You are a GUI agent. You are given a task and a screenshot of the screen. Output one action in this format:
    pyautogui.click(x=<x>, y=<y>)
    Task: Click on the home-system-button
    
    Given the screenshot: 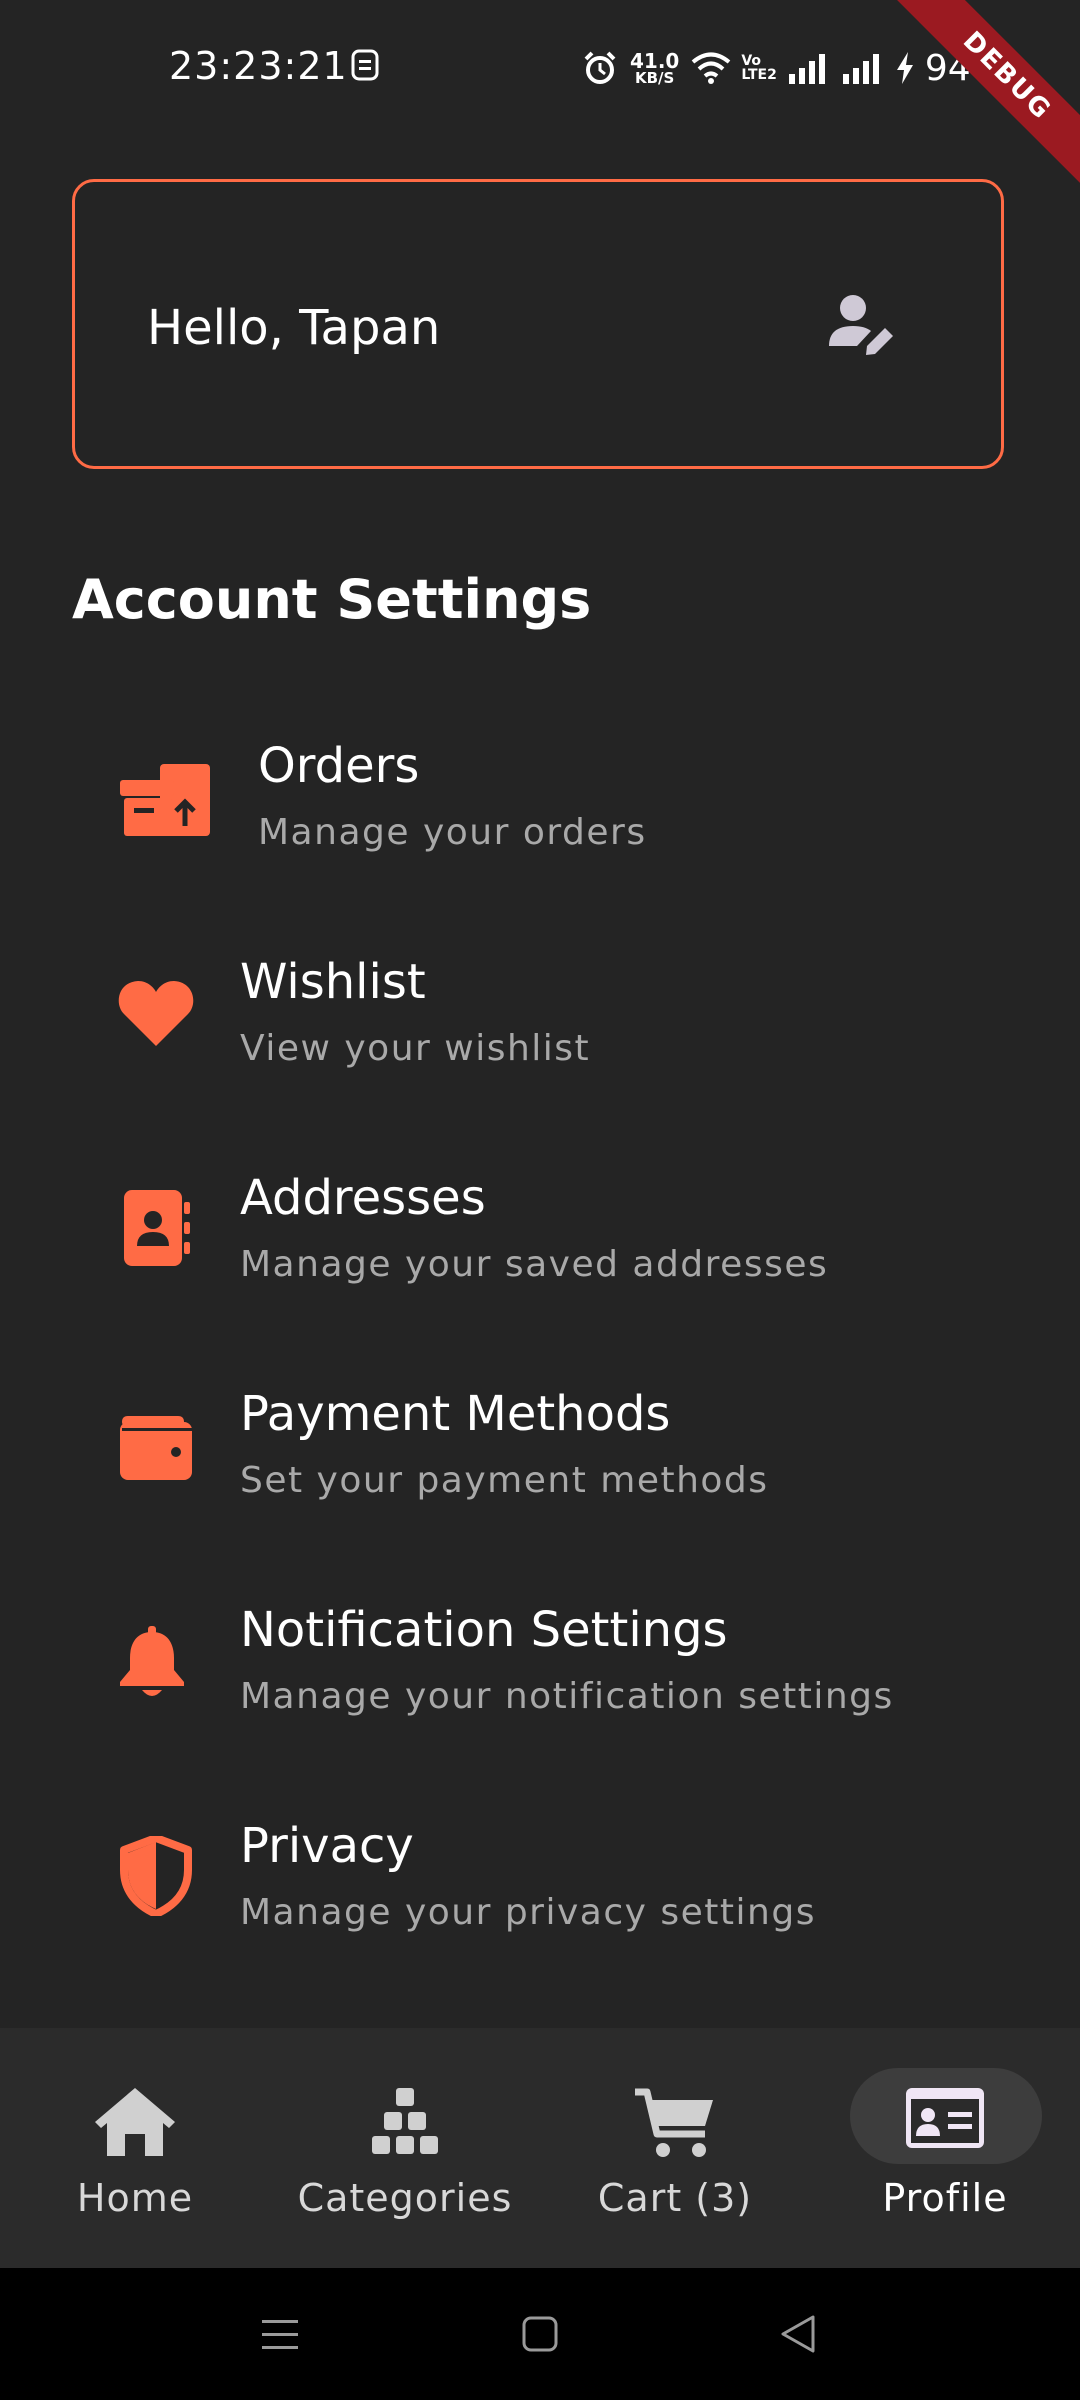 What is the action you would take?
    pyautogui.click(x=540, y=2334)
    